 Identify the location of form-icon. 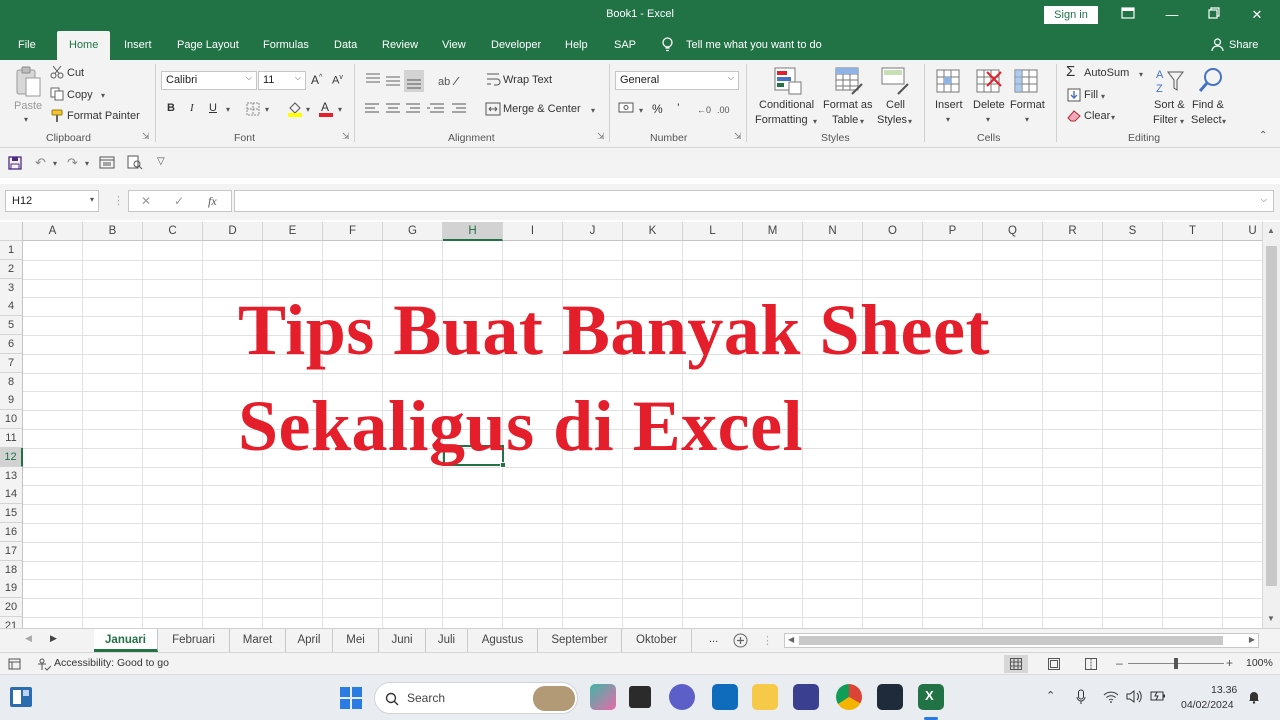
(107, 162).